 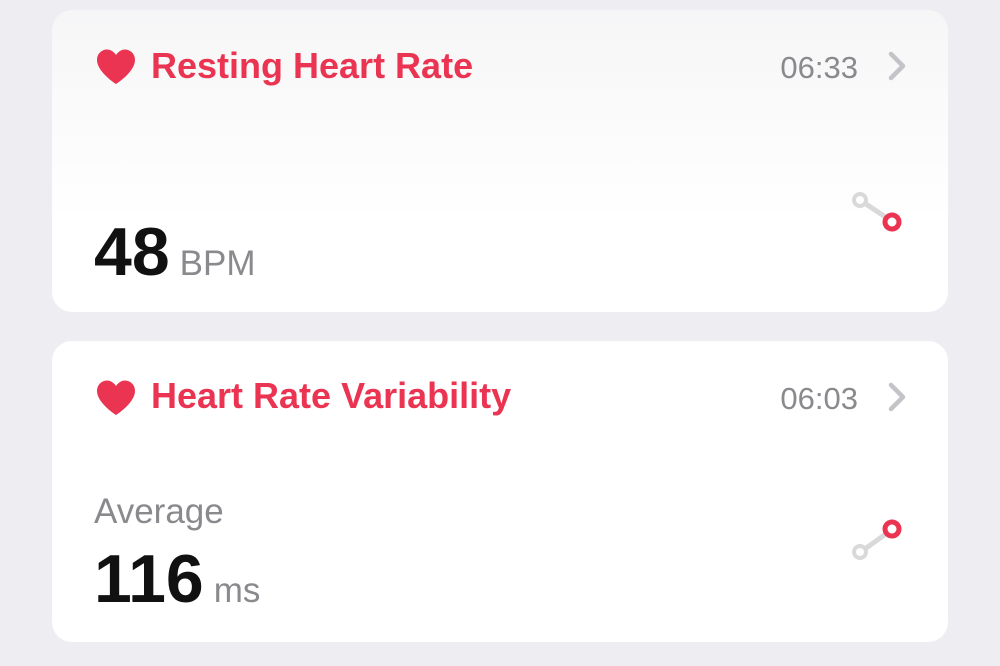 What do you see at coordinates (819, 67) in the screenshot?
I see `card-timestamp: 06:33` at bounding box center [819, 67].